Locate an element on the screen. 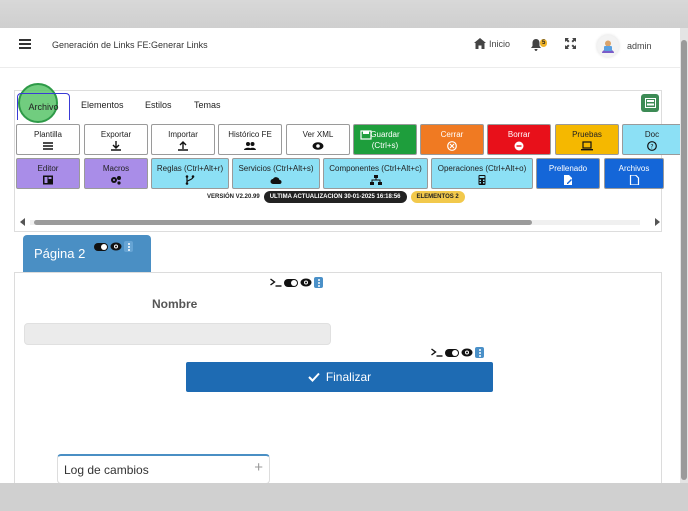  browser-bottom-shade is located at coordinates (344, 497).